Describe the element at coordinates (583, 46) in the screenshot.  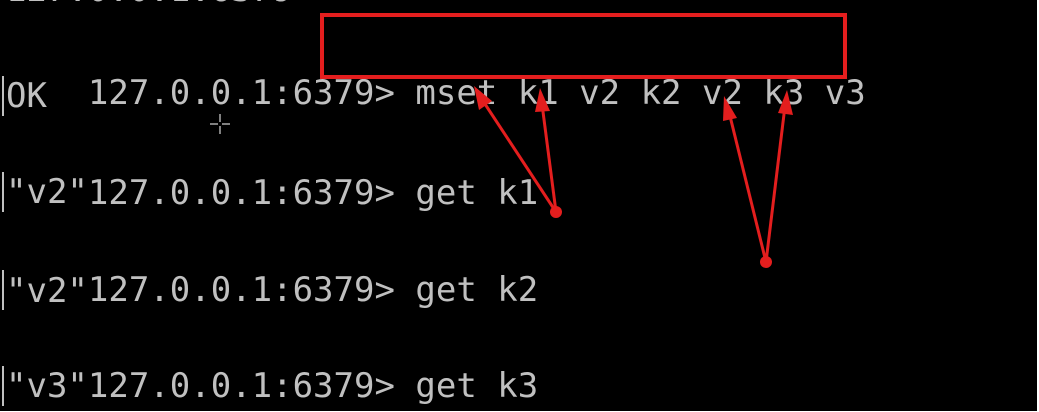
I see `highlight-box` at that location.